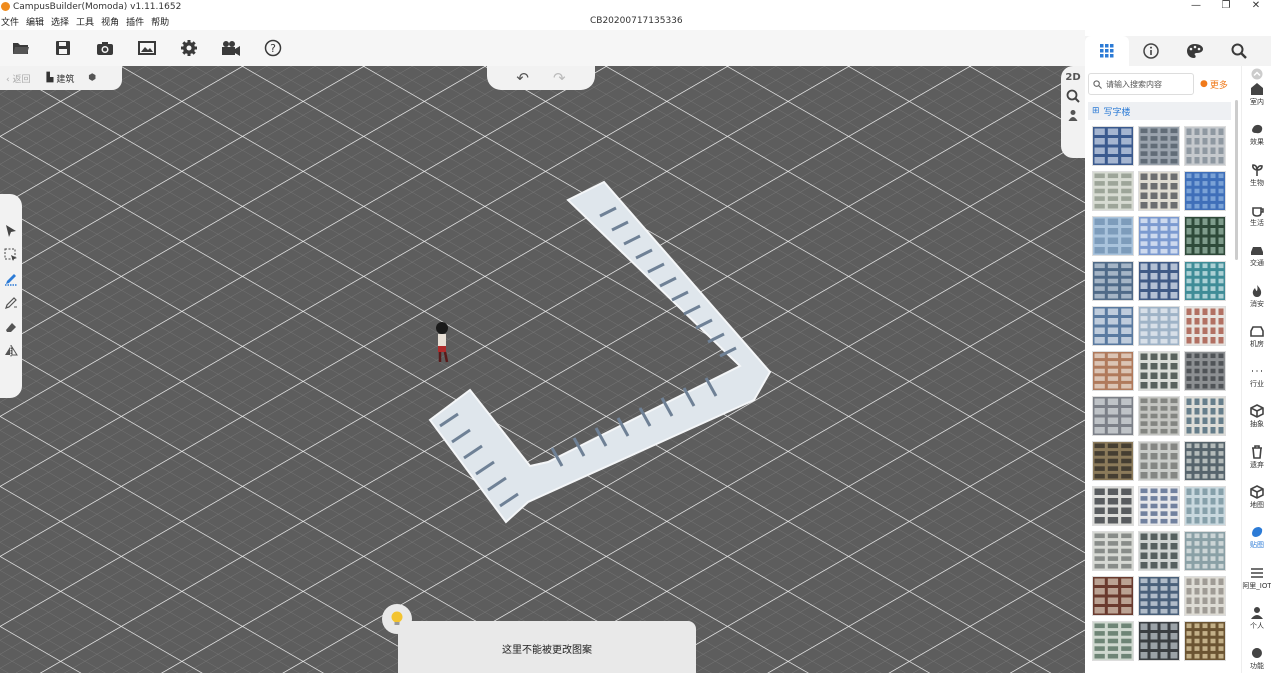 The height and width of the screenshot is (673, 1271). What do you see at coordinates (1256, 94) in the screenshot?
I see `rail-item-house: 室内` at bounding box center [1256, 94].